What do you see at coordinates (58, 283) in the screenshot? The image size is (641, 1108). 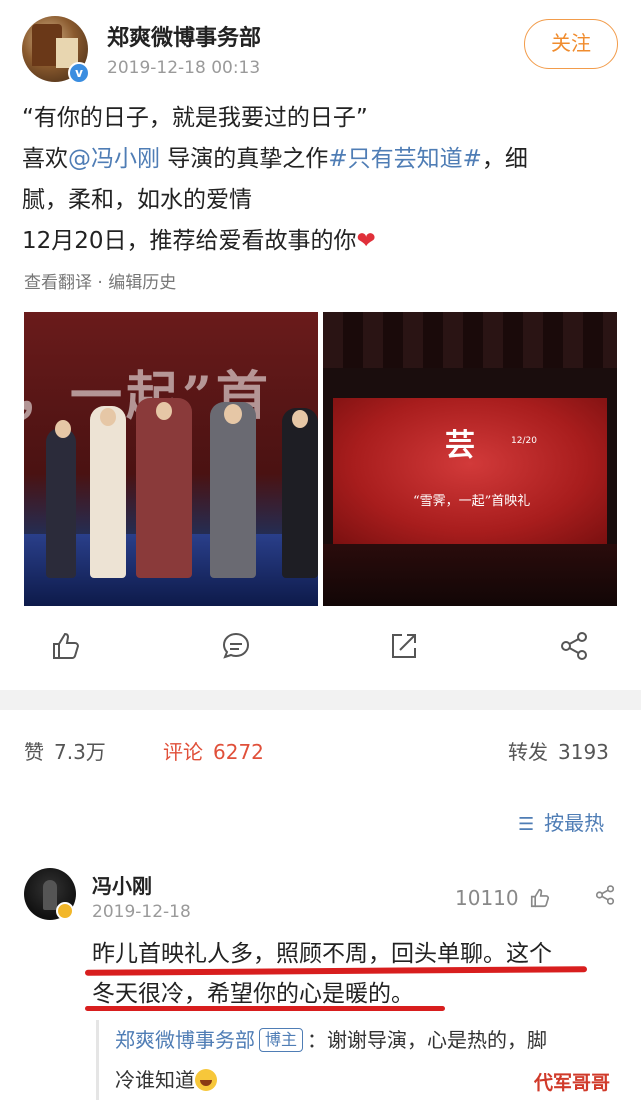 I see `translate-link: 查看翻译` at bounding box center [58, 283].